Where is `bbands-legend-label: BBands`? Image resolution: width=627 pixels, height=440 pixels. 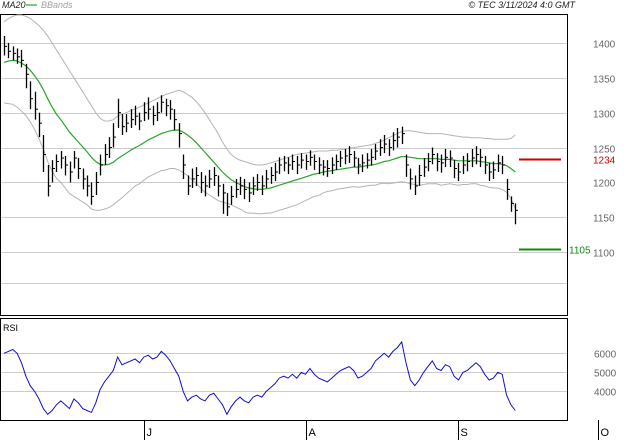
bbands-legend-label: BBands is located at coordinates (57, 5).